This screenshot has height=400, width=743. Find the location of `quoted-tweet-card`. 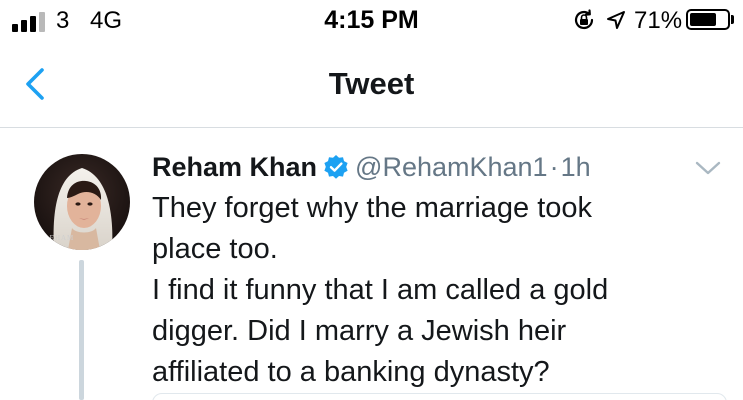

quoted-tweet-card is located at coordinates (439, 396).